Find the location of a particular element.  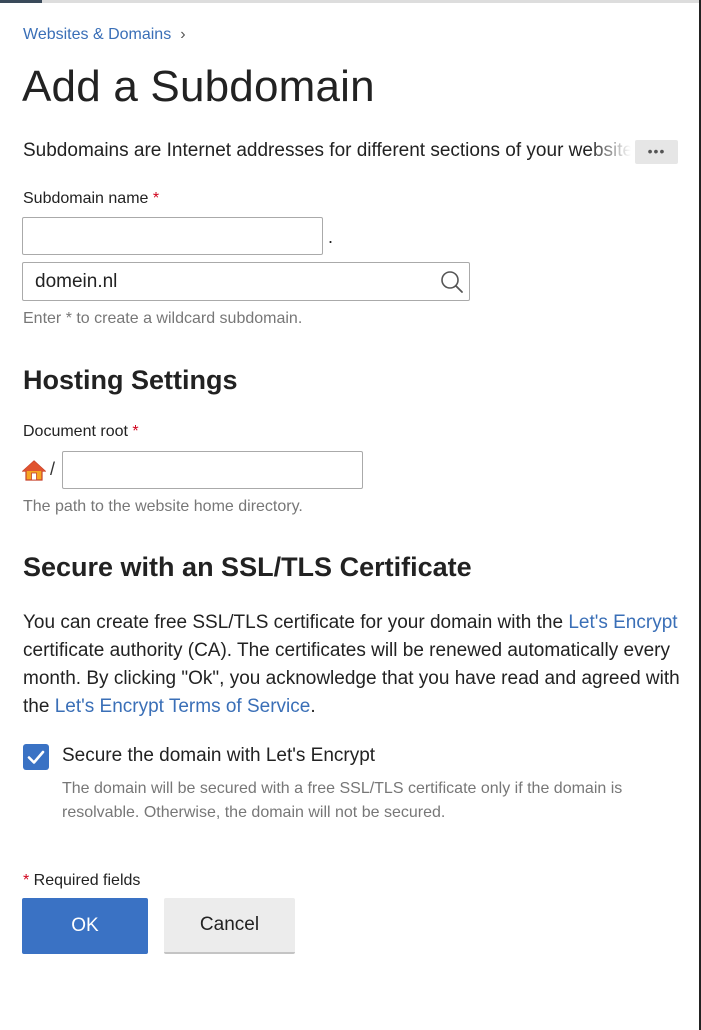

cancel-button: Cancel is located at coordinates (229, 926).